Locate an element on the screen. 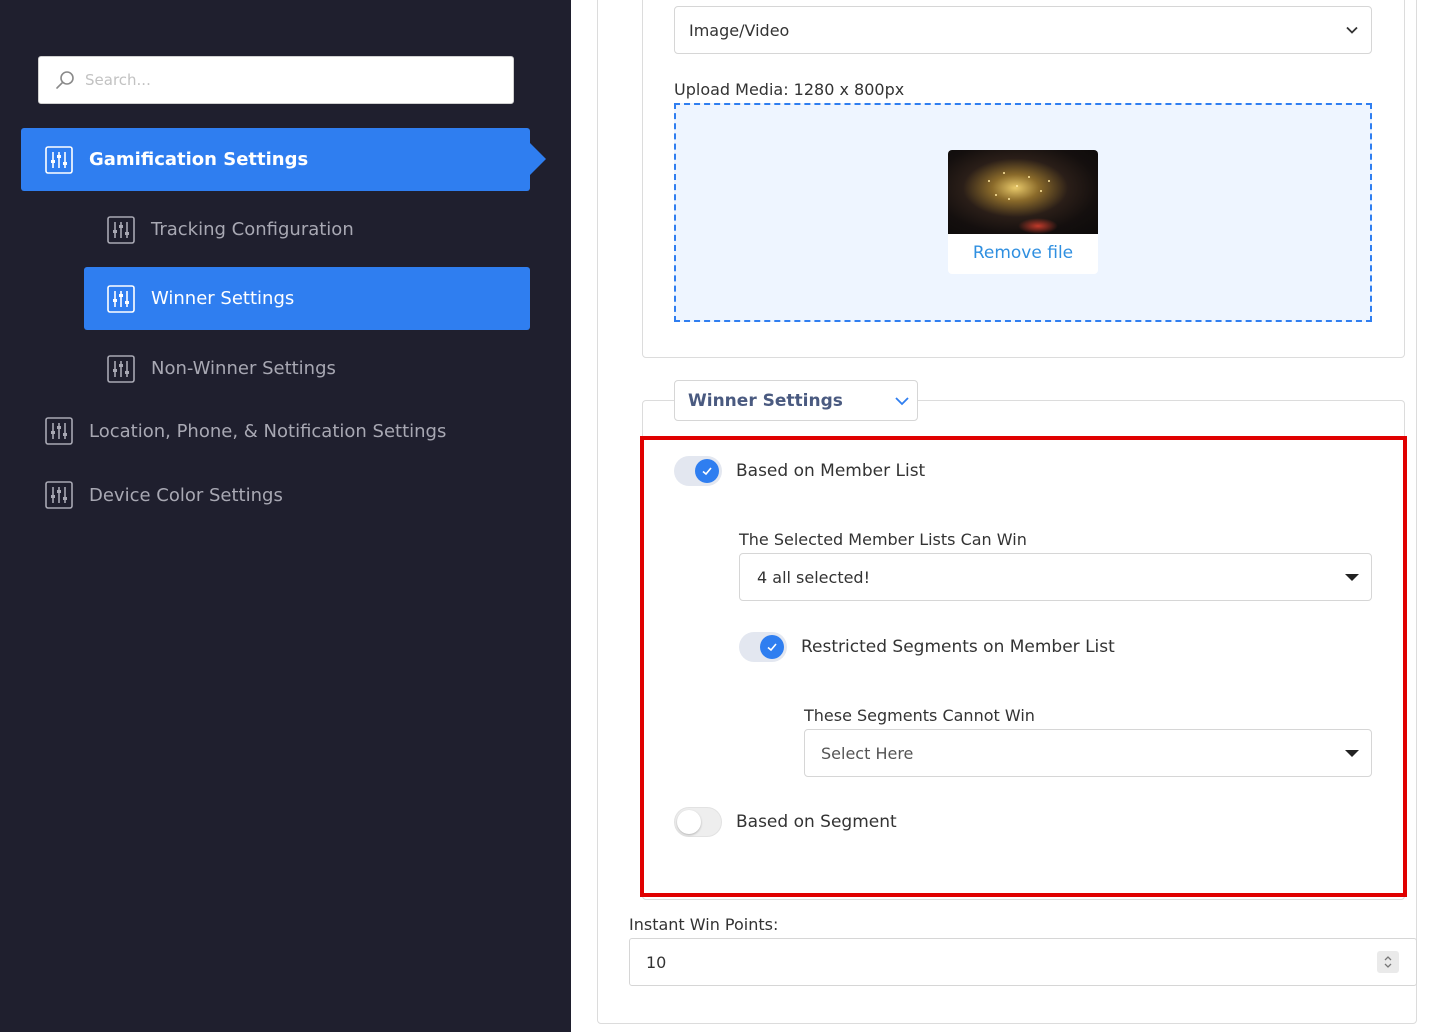 The height and width of the screenshot is (1032, 1454). media-type-select: Image/Video is located at coordinates (1023, 30).